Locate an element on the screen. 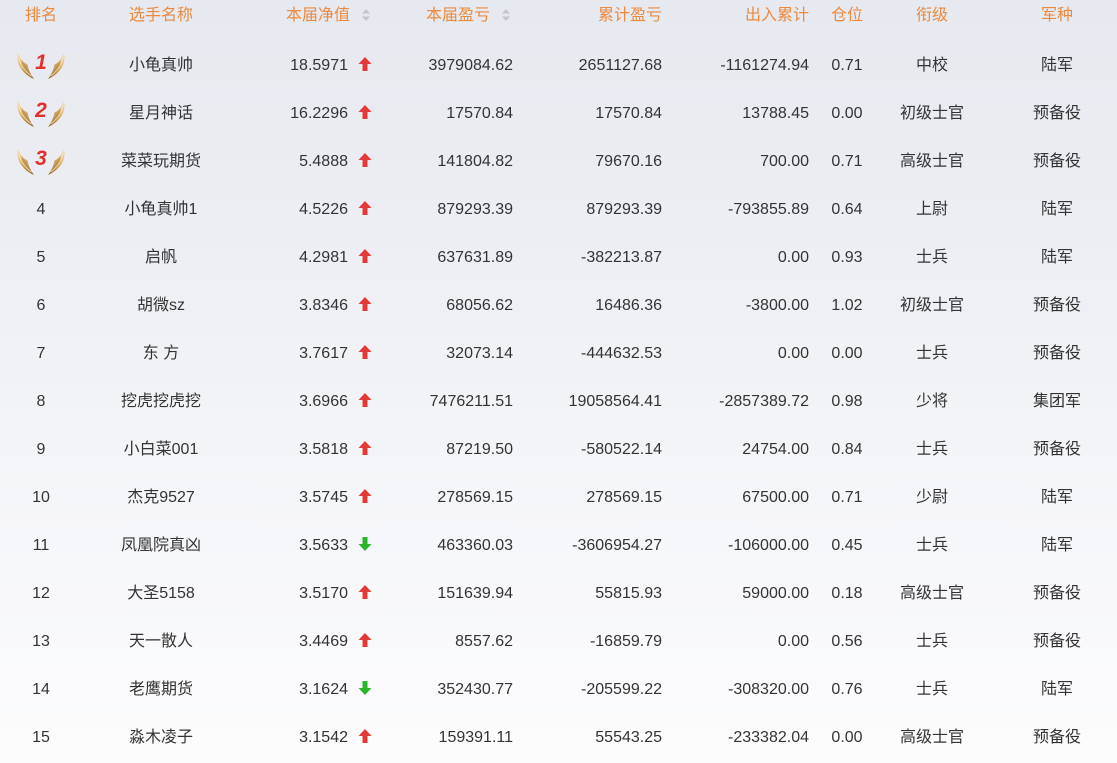 Image resolution: width=1117 pixels, height=763 pixels. player-name-cell: 启帆 is located at coordinates (161, 258).